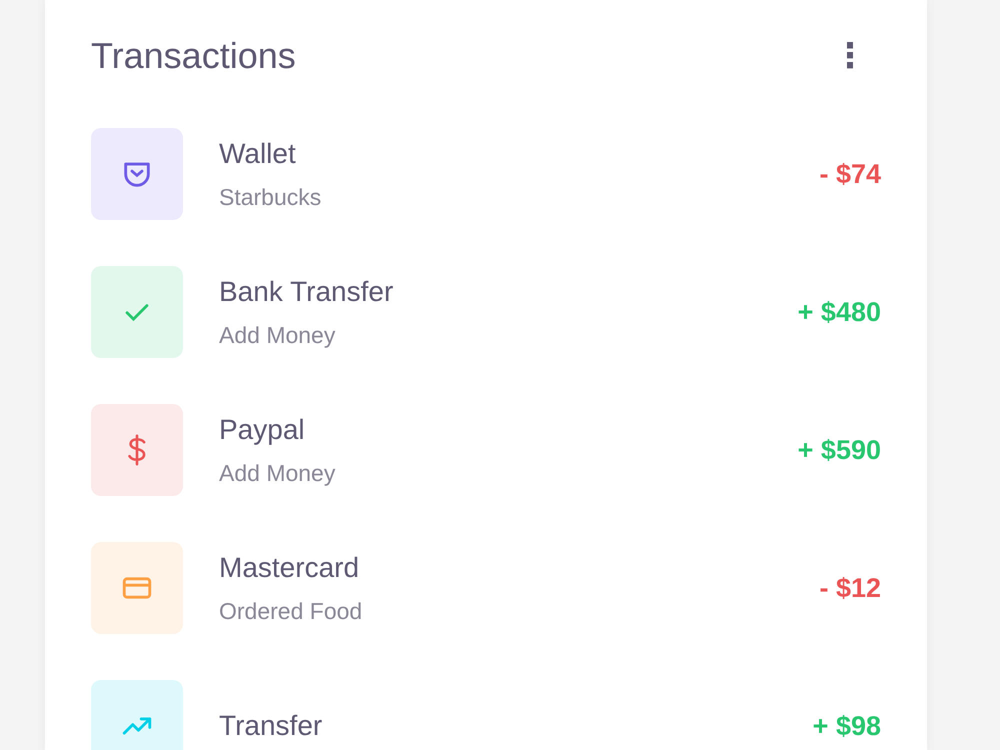 The width and height of the screenshot is (1000, 750). Describe the element at coordinates (846, 726) in the screenshot. I see `transaction-amount: + $98` at that location.